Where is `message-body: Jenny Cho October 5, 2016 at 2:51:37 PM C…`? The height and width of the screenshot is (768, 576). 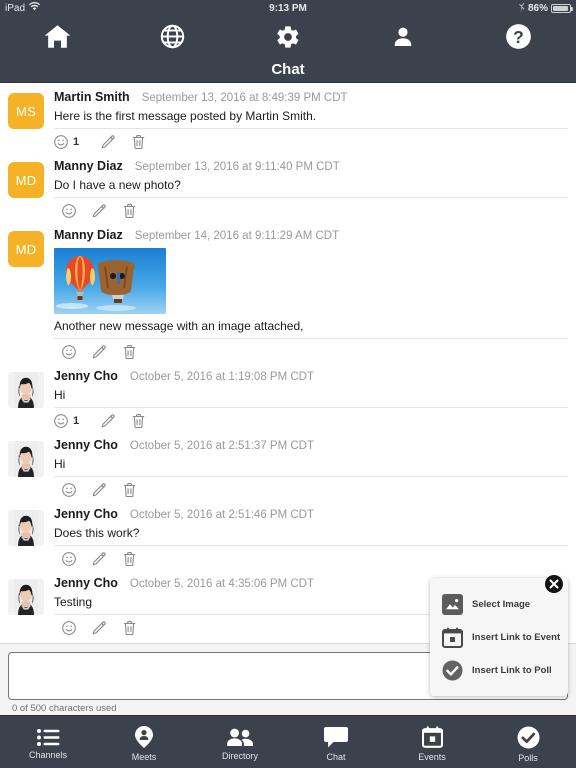
message-body: Jenny Cho October 5, 2016 at 2:51:37 PM C… is located at coordinates (311, 468).